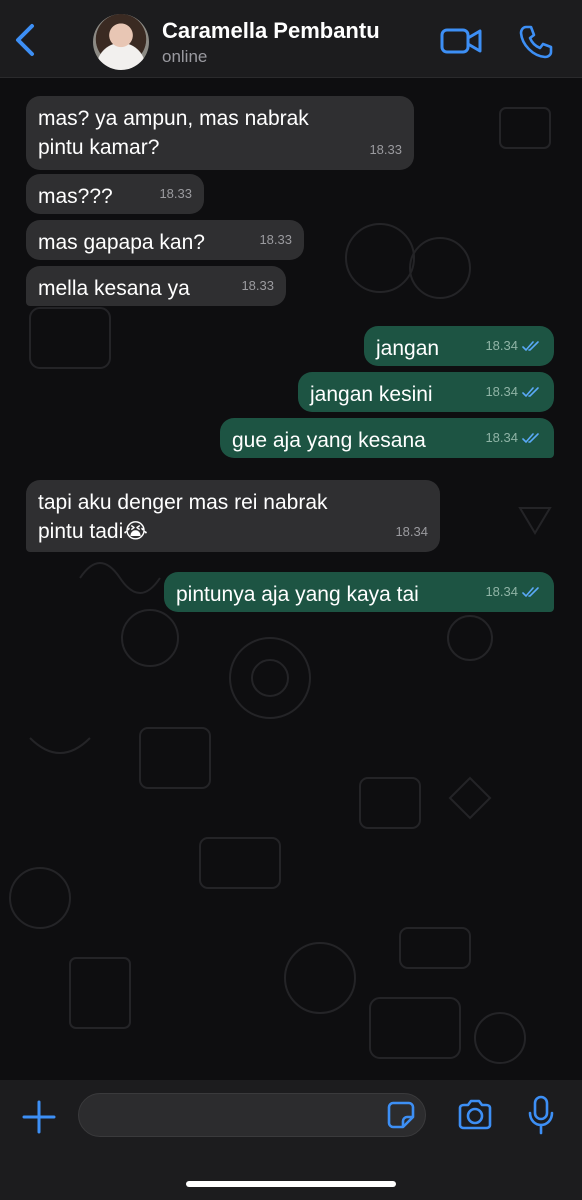 The width and height of the screenshot is (582, 1200). Describe the element at coordinates (115, 194) in the screenshot. I see `incoming-message: mas??? 18.33` at that location.